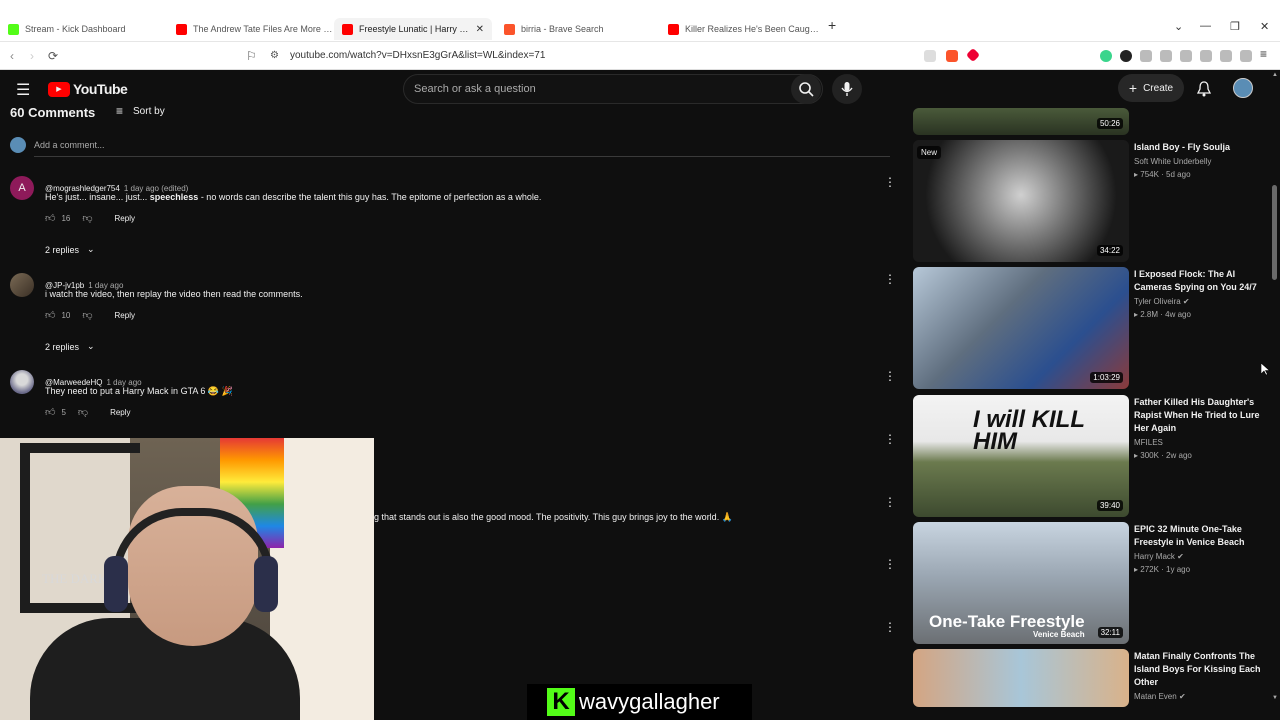 This screenshot has width=1280, height=720. I want to click on video-thumbnail: One-Take Freestyle Venice Beach 32:11, so click(1021, 583).